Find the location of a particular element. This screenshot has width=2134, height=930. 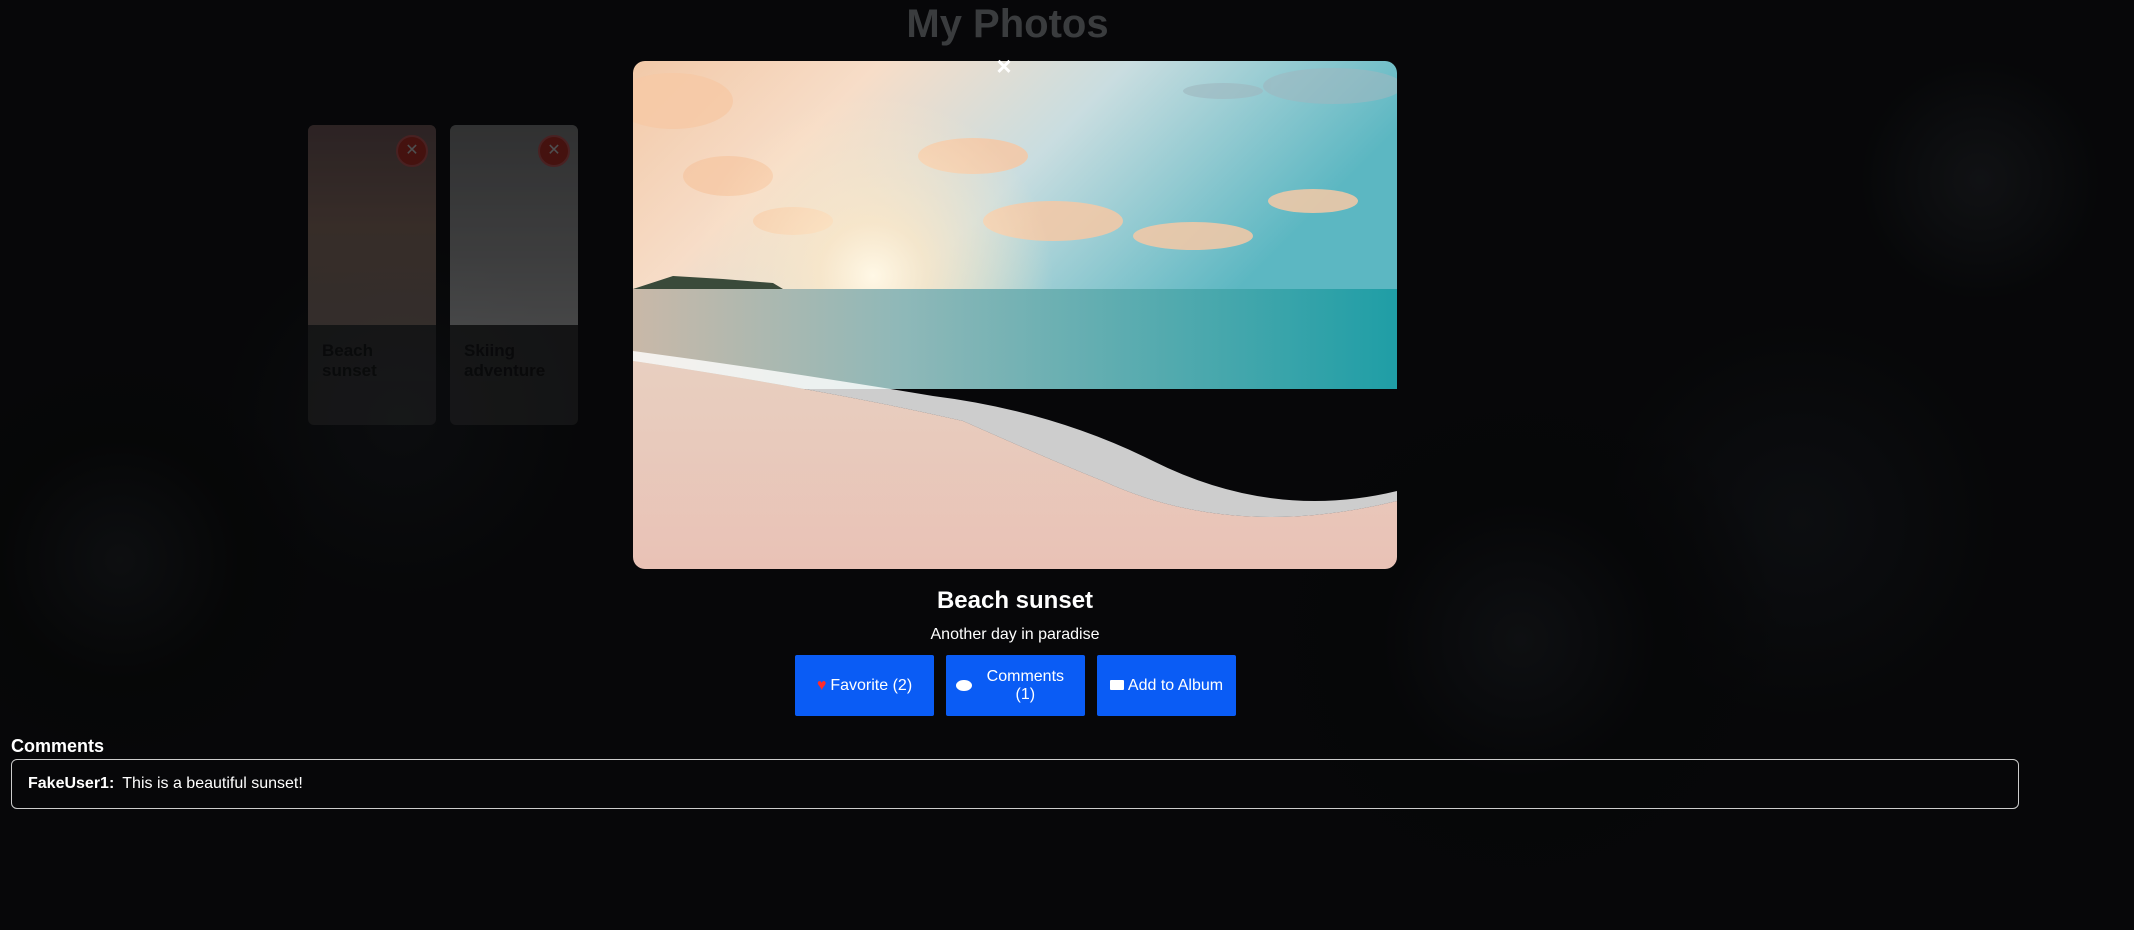

favorite-label: Favorite (2) is located at coordinates (871, 685).